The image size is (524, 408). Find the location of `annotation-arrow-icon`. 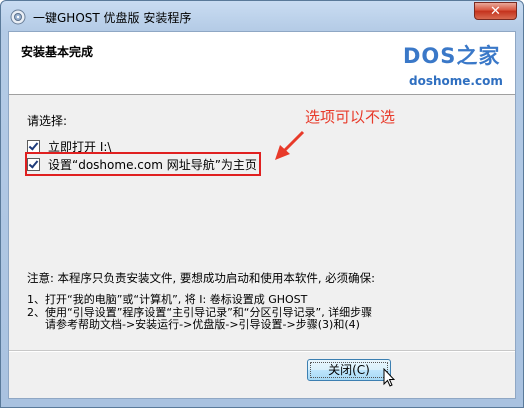

annotation-arrow-icon is located at coordinates (290, 145).